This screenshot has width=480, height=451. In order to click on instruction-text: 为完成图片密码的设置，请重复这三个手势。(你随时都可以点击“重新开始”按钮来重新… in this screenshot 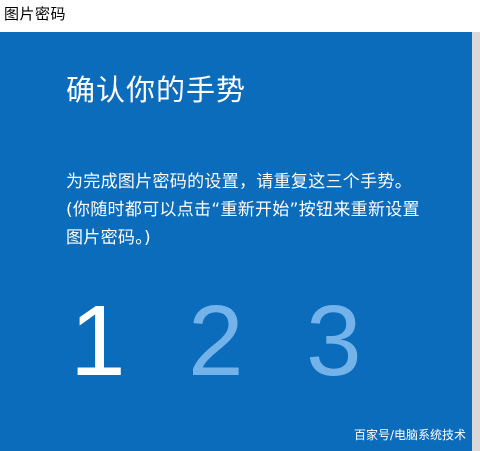, I will do `click(243, 210)`.